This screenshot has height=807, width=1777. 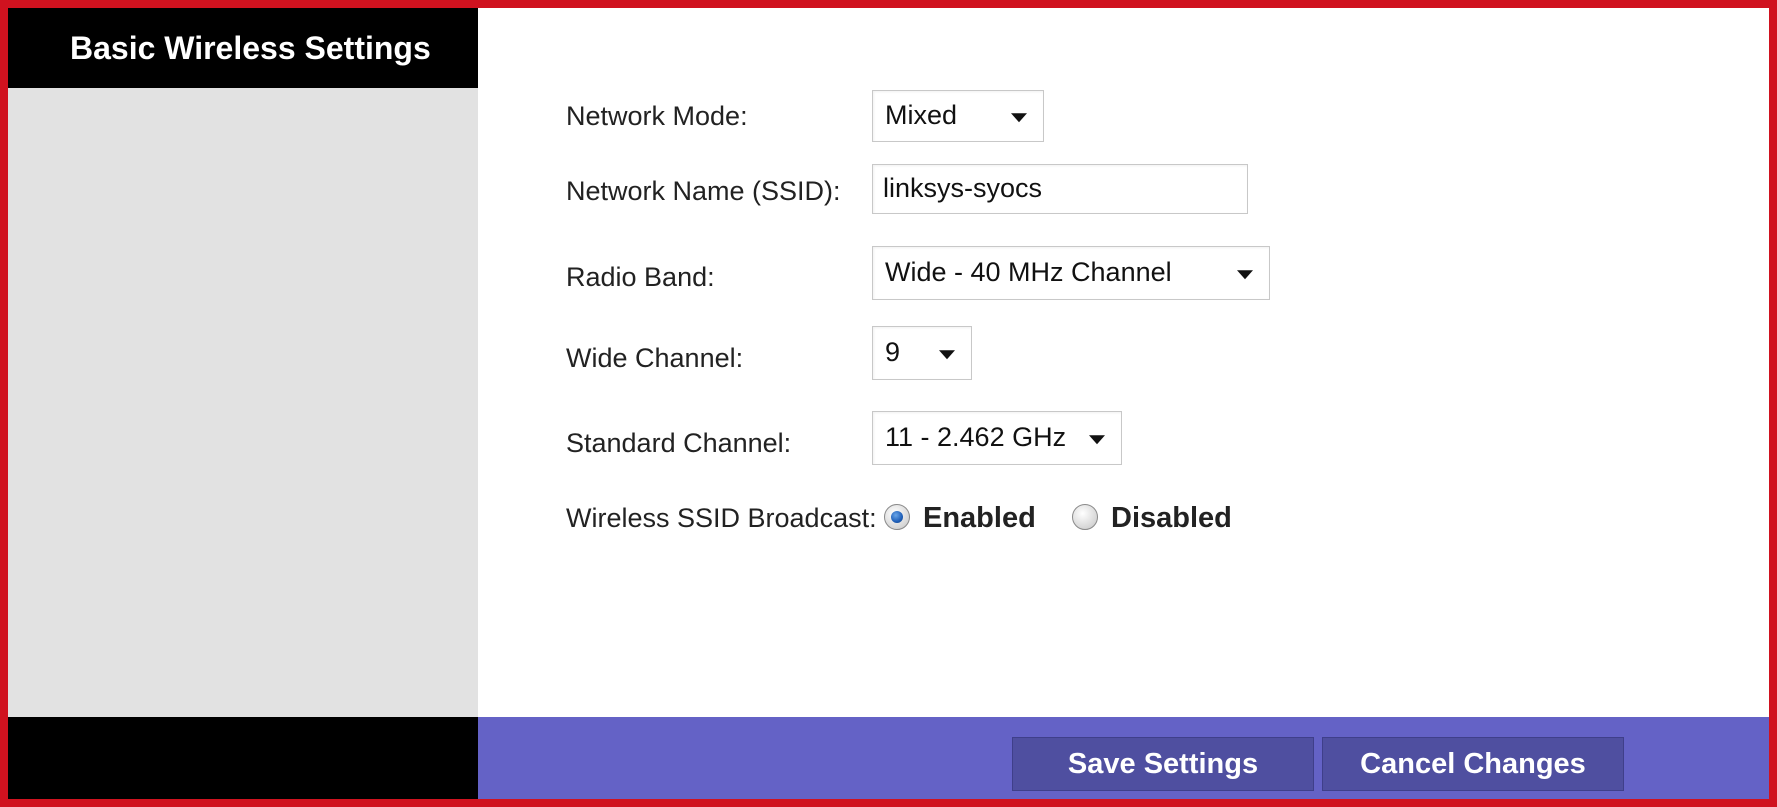 I want to click on cancel-changes-button: Cancel Changes, so click(x=1473, y=764).